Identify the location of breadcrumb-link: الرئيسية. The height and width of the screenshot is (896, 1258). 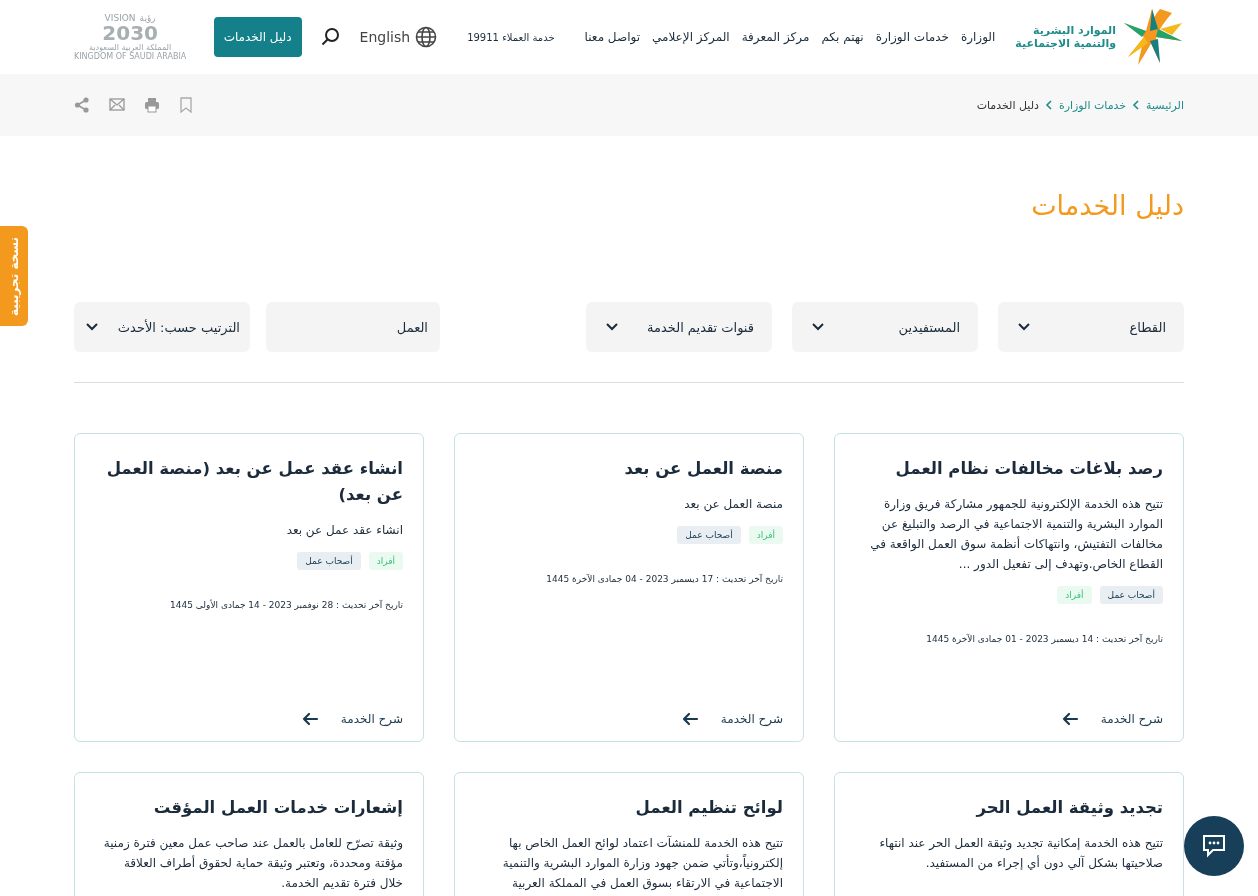
(1165, 105).